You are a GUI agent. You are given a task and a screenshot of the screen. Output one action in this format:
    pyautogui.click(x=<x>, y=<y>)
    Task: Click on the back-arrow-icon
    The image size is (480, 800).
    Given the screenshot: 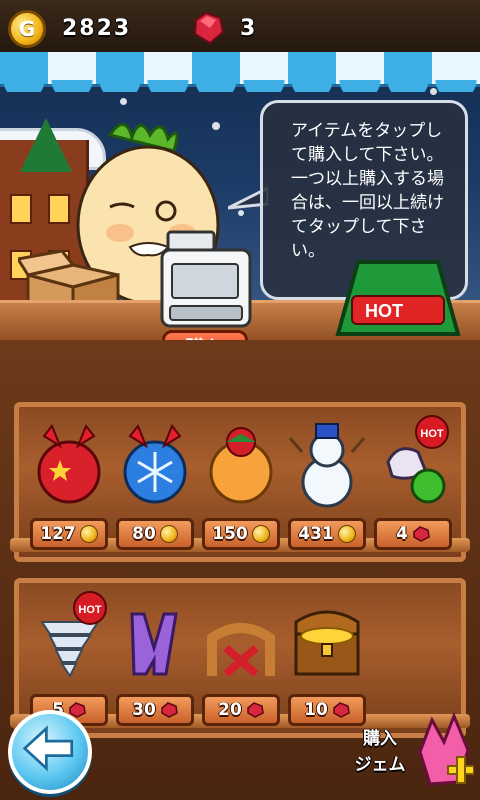 What is the action you would take?
    pyautogui.click(x=48, y=748)
    